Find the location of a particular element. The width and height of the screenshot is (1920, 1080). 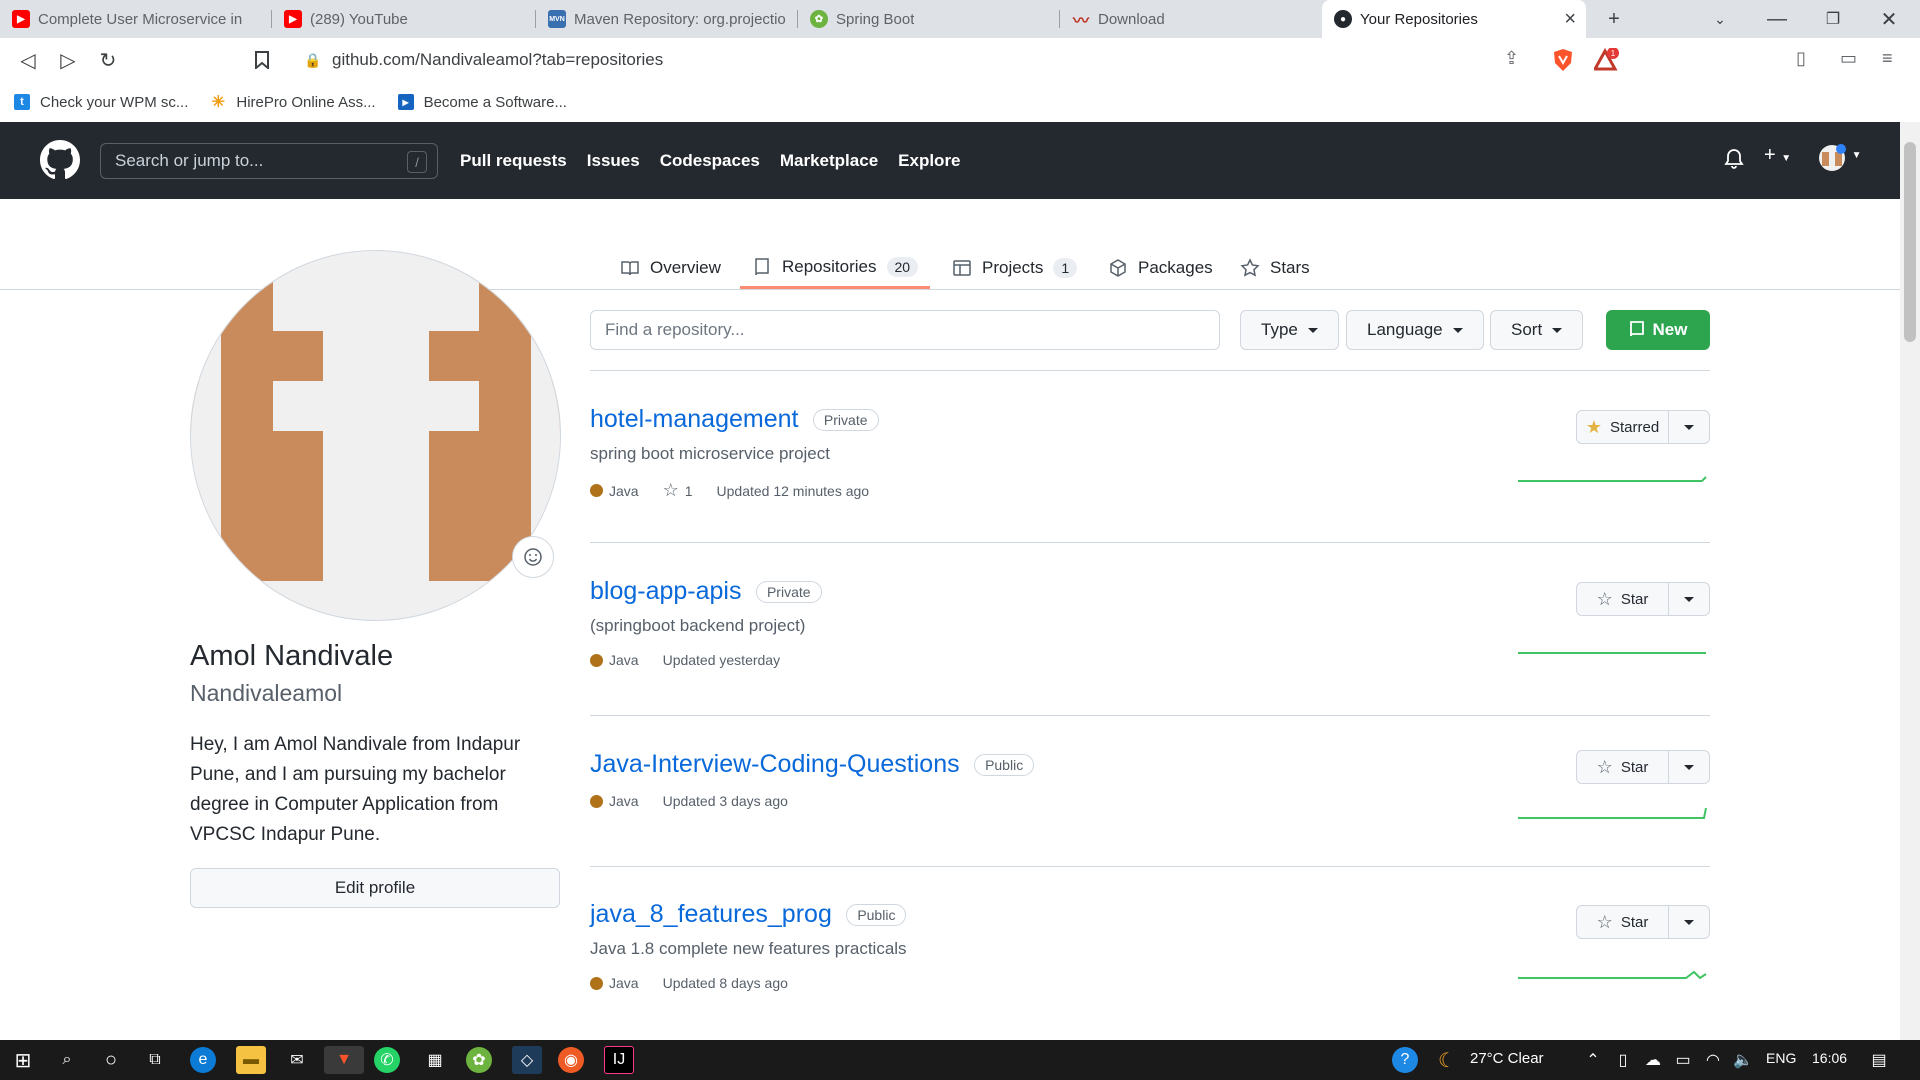

wifi-icon: ◠ is located at coordinates (1713, 1060).